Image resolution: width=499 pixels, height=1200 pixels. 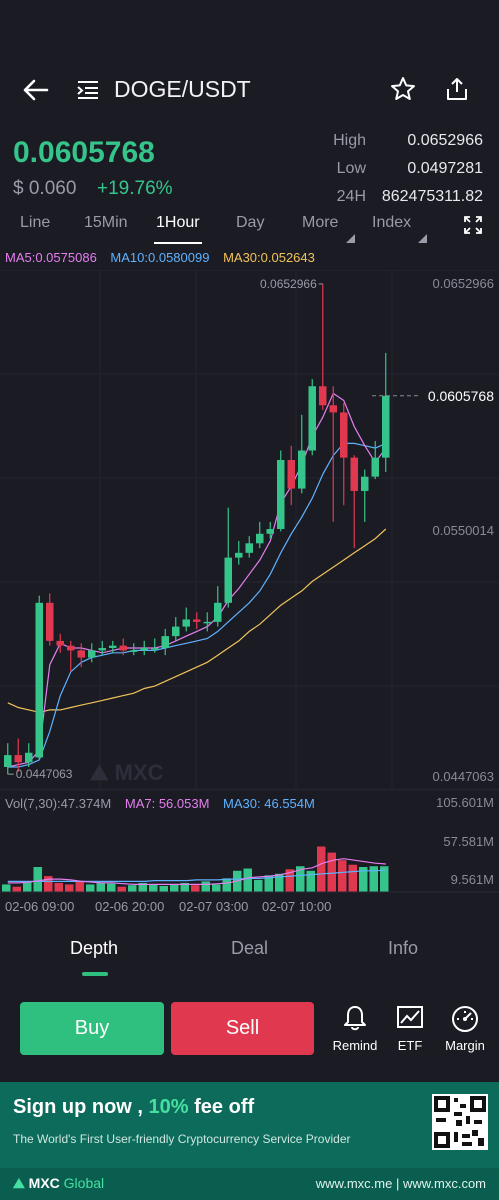 I want to click on tab-depth: Depth, so click(x=94, y=948).